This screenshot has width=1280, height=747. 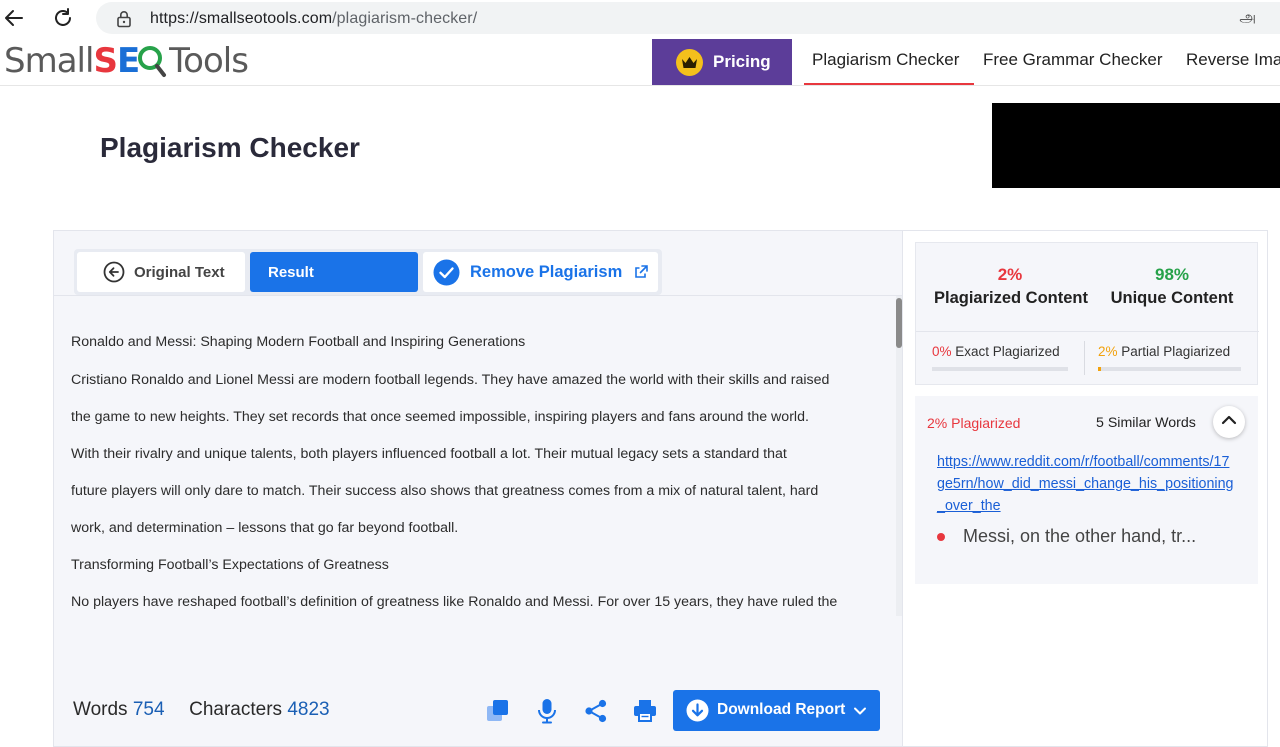 I want to click on words-count: 754, so click(x=148, y=709).